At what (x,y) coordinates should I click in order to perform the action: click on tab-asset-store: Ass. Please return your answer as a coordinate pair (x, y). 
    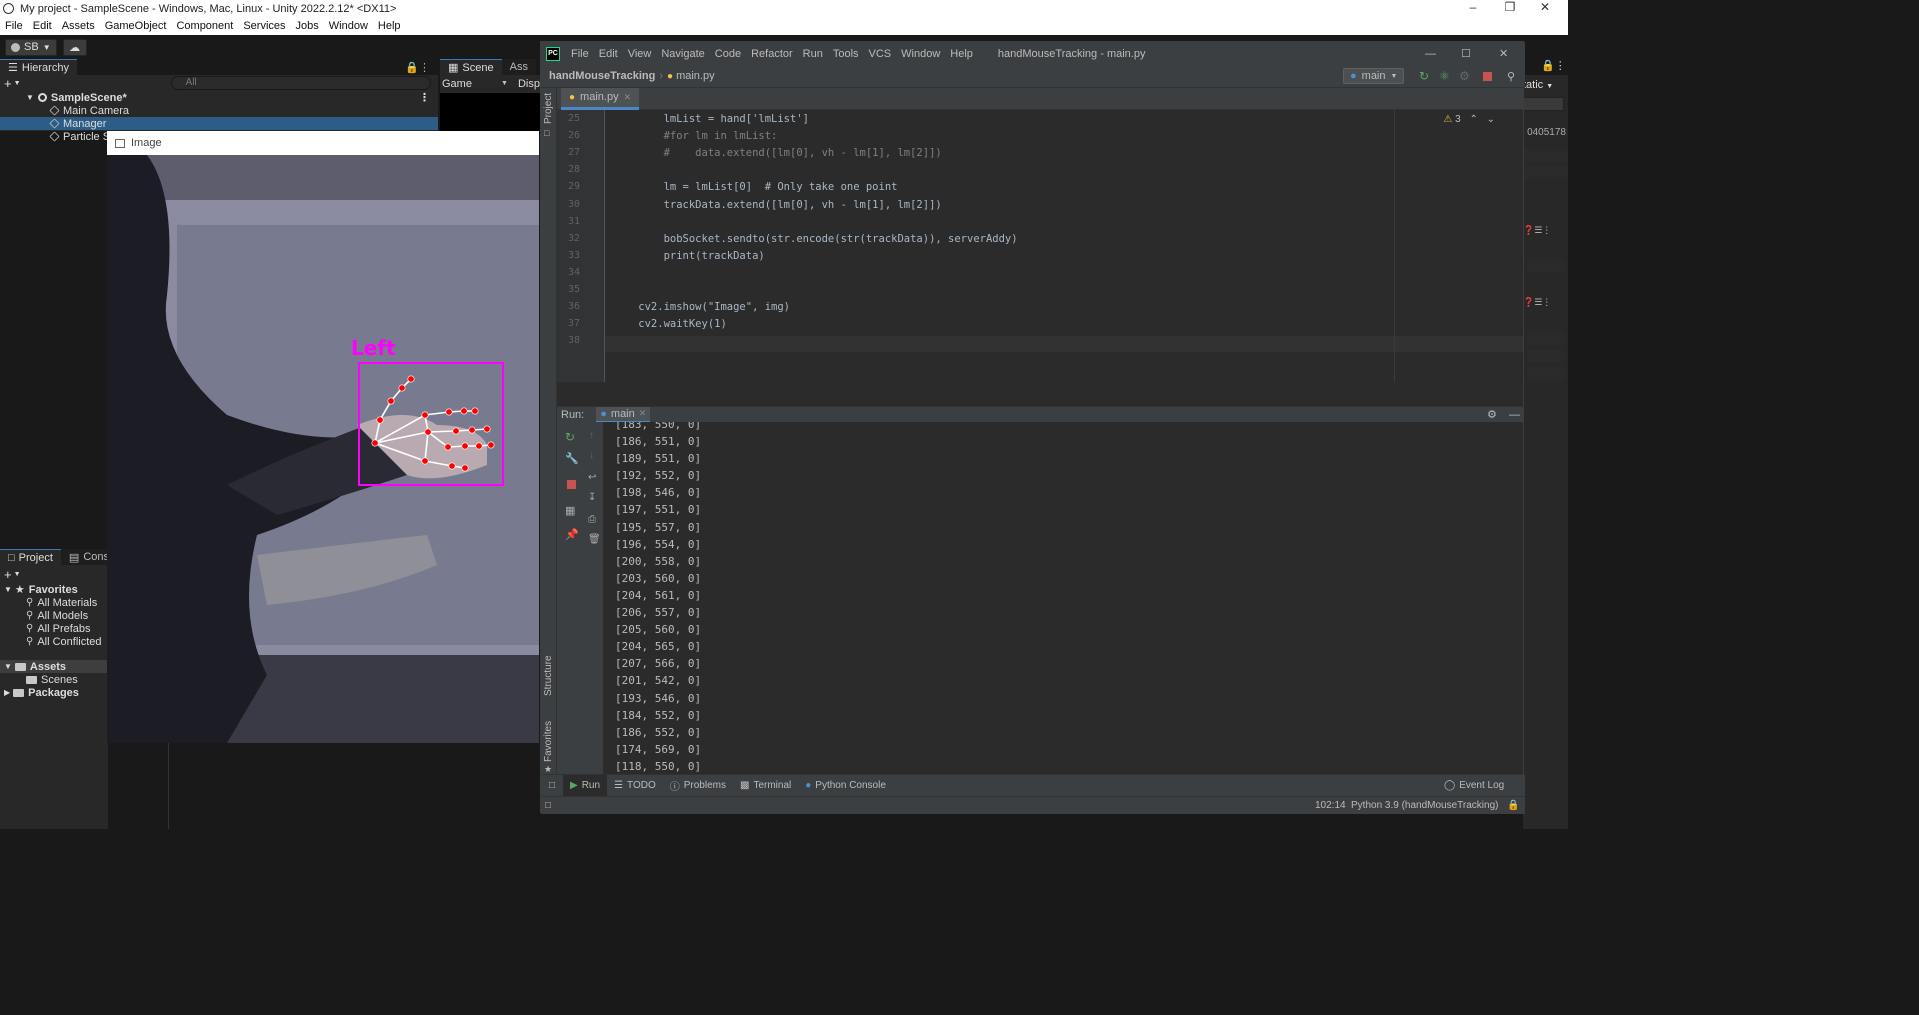
    Looking at the image, I should click on (518, 67).